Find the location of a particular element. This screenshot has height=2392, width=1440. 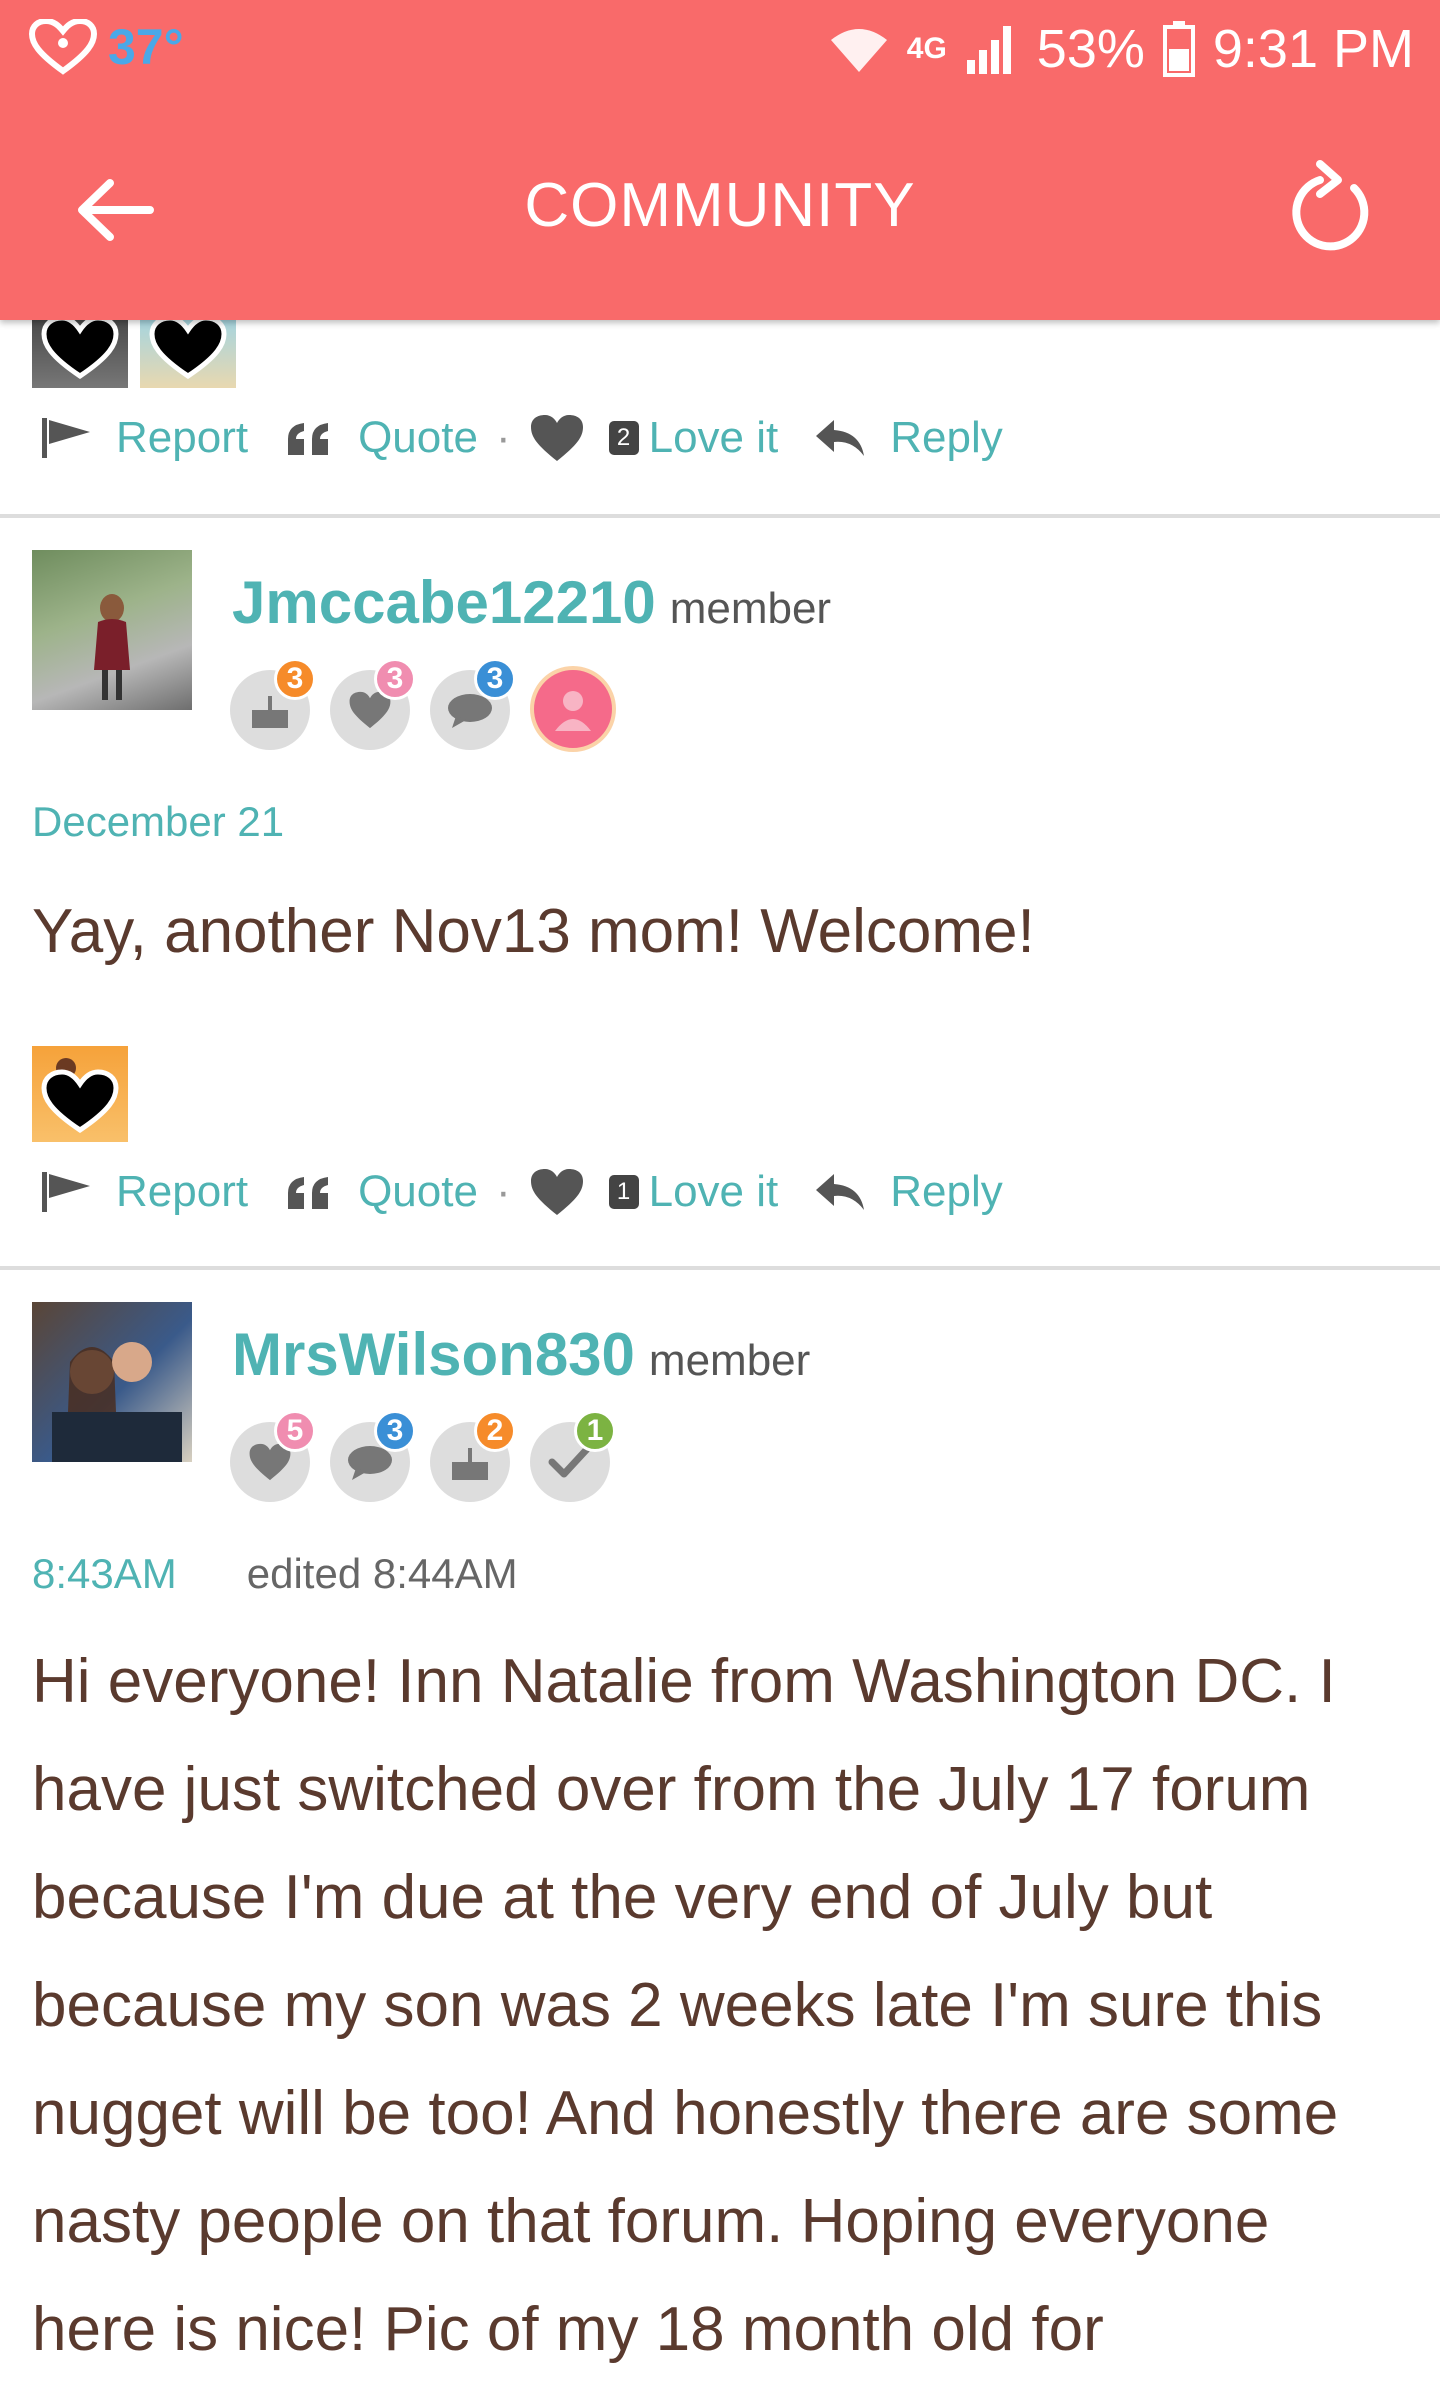

cake-badge: 2 is located at coordinates (473, 1456).